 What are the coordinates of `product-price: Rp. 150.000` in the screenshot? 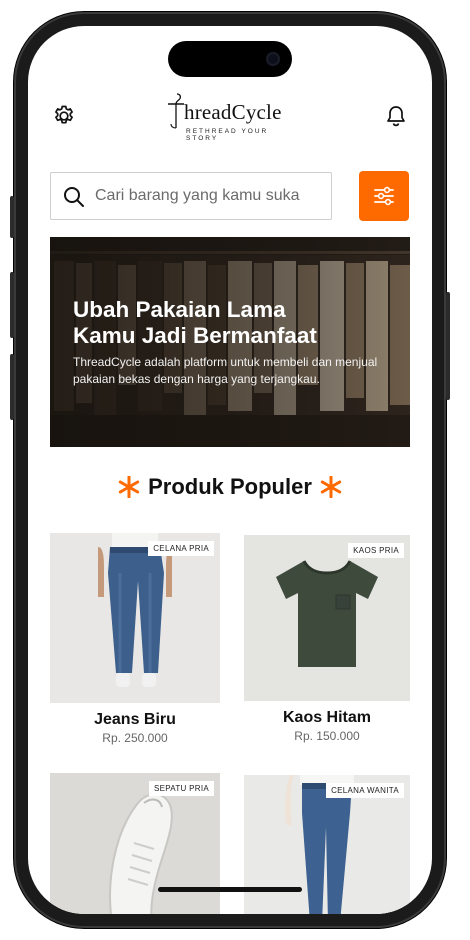 It's located at (327, 736).